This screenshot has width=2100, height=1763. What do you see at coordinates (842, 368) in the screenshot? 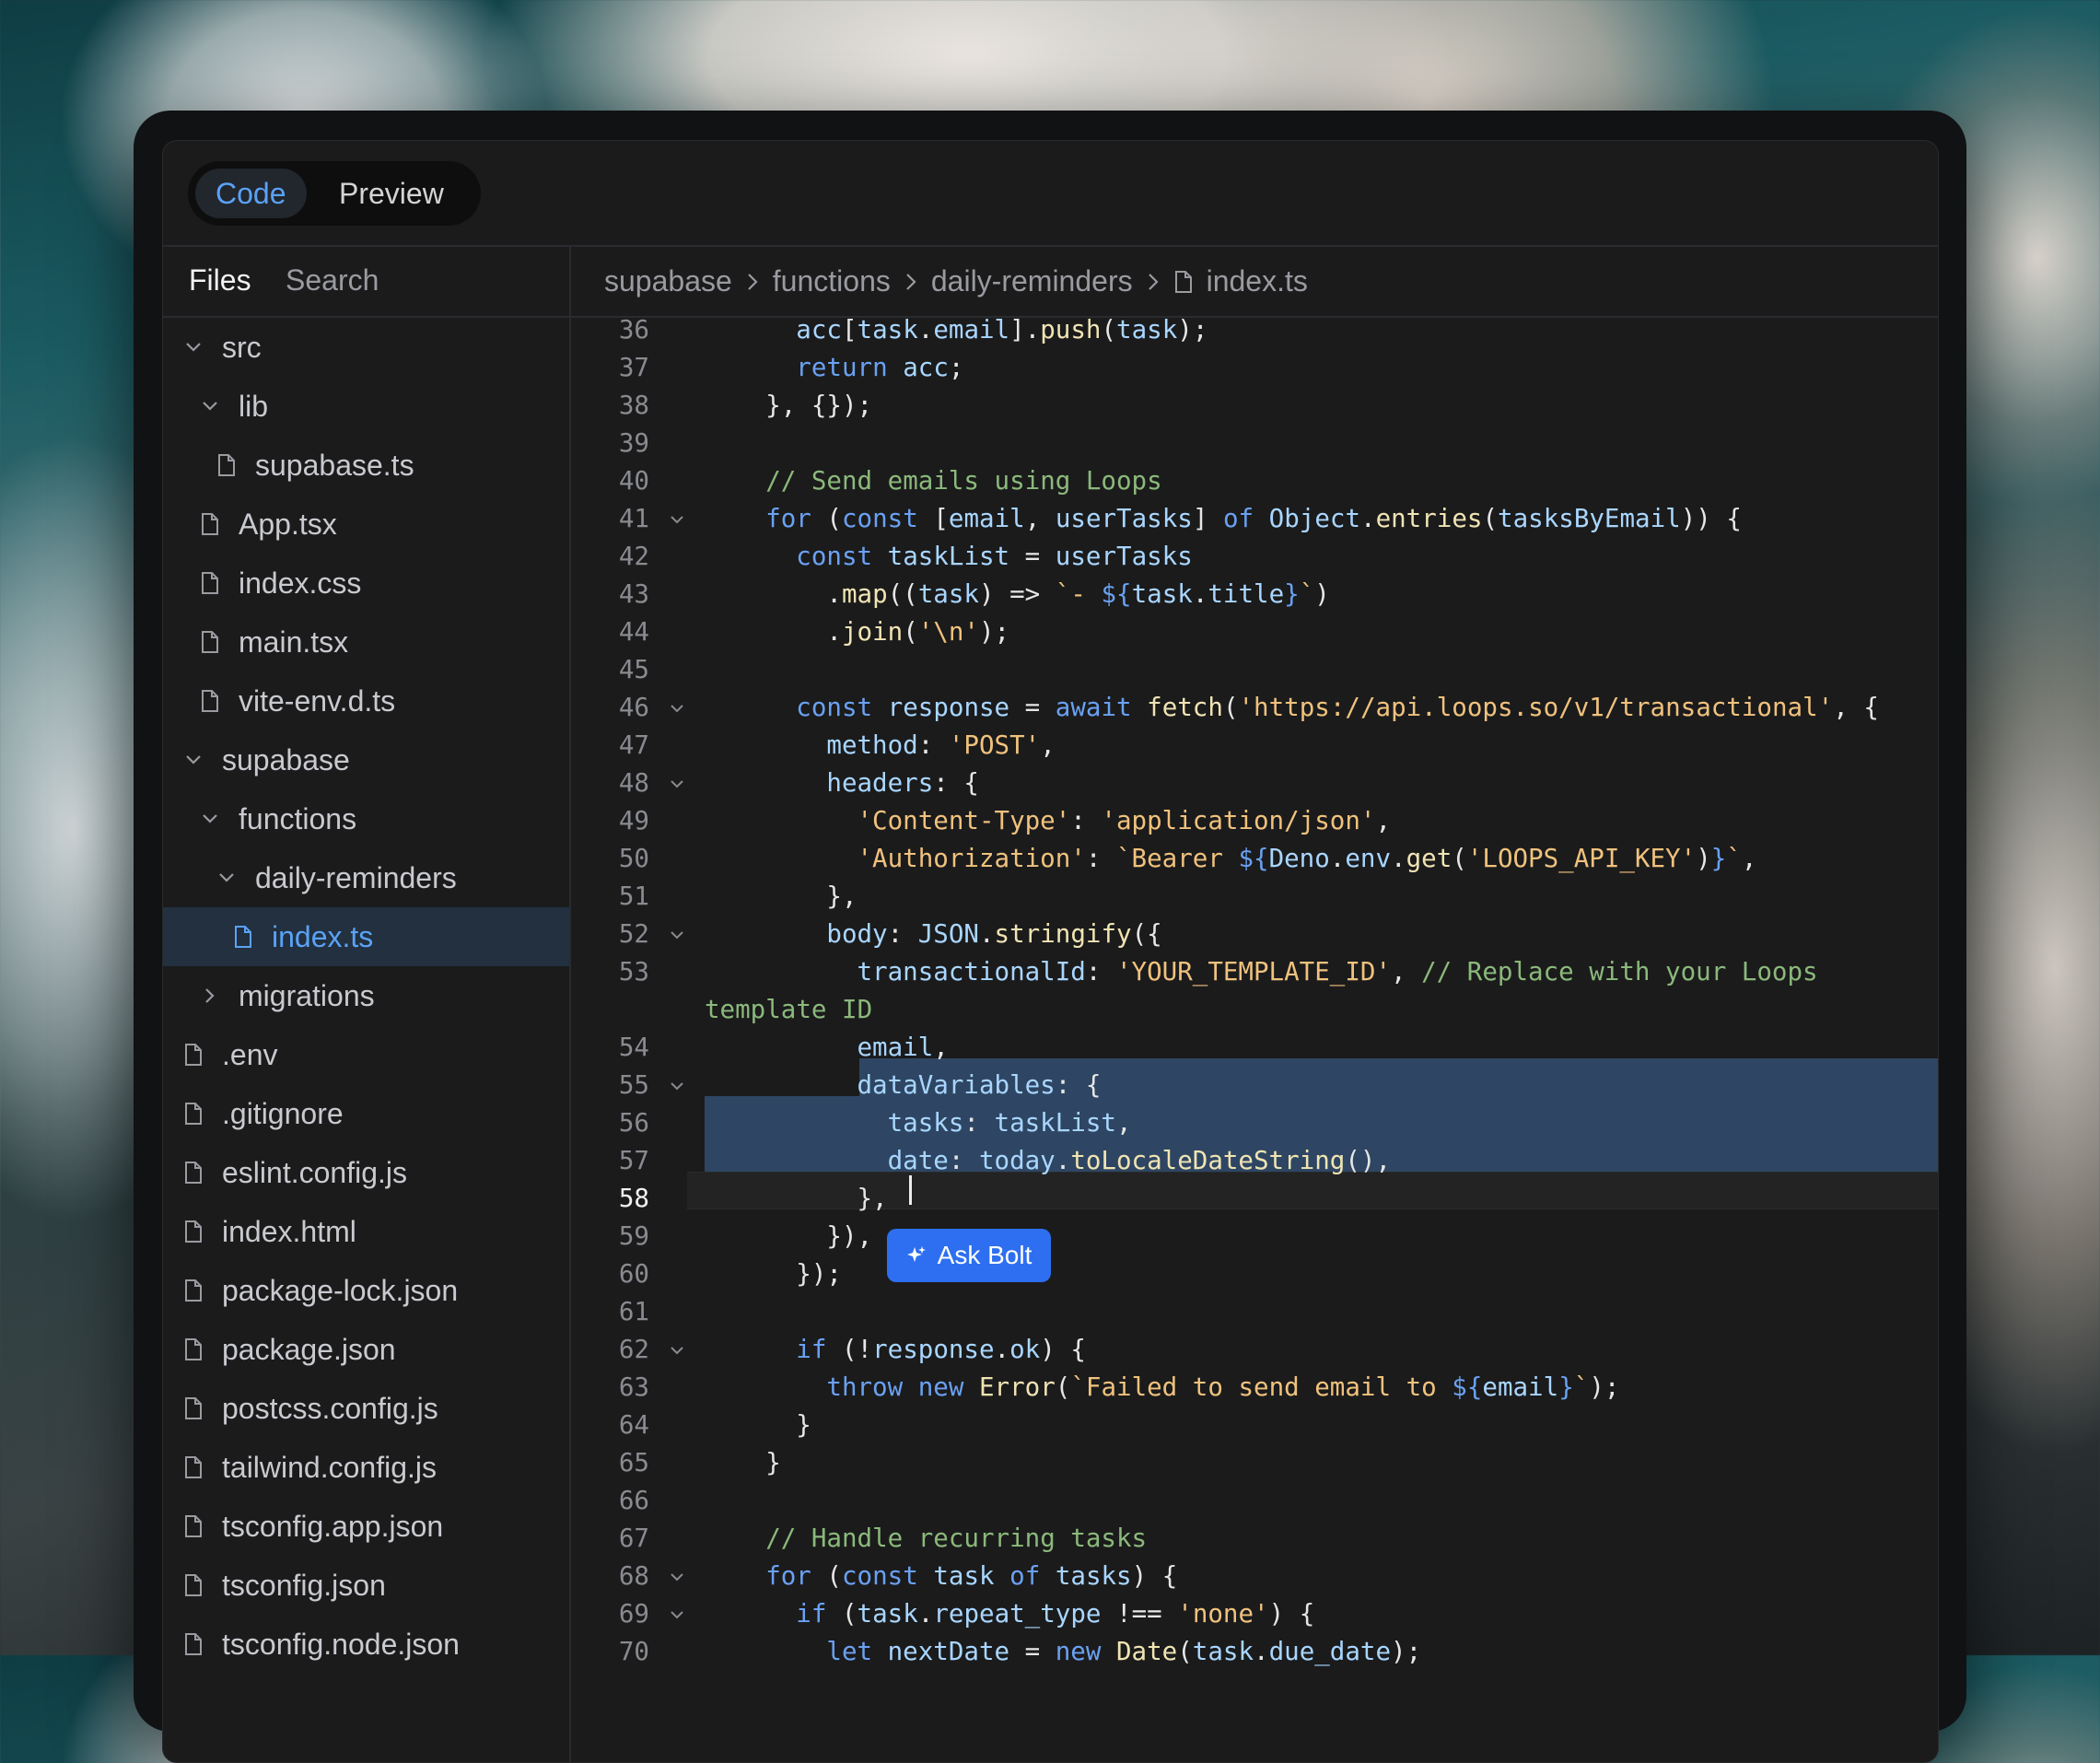
I see `code-token: return` at bounding box center [842, 368].